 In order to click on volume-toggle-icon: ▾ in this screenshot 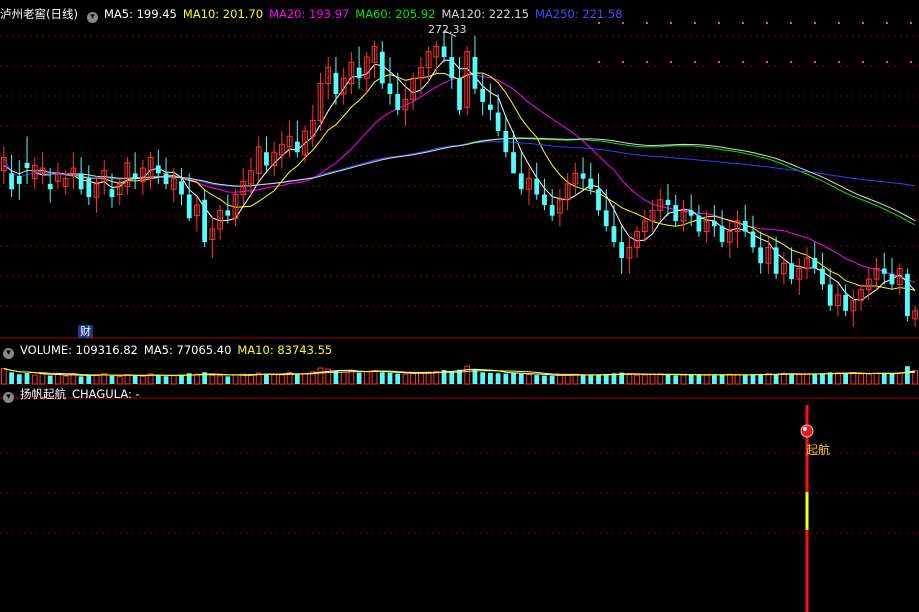, I will do `click(8, 353)`.